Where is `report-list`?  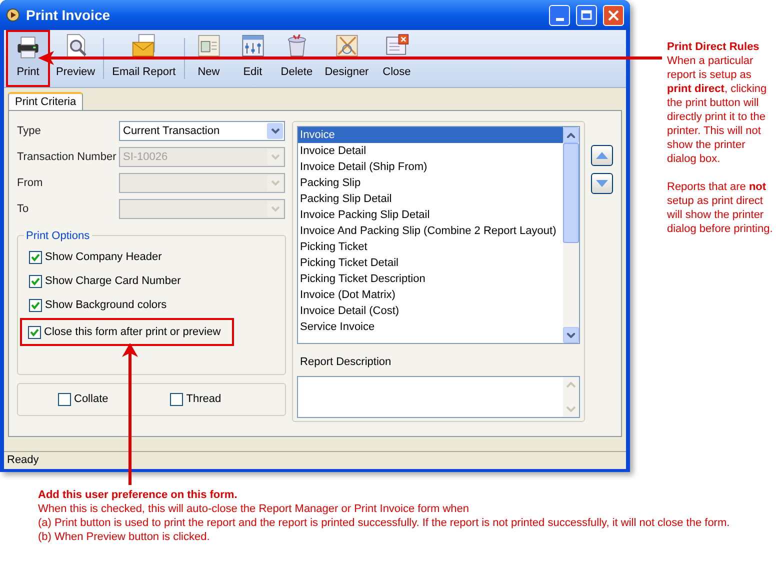 report-list is located at coordinates (438, 235).